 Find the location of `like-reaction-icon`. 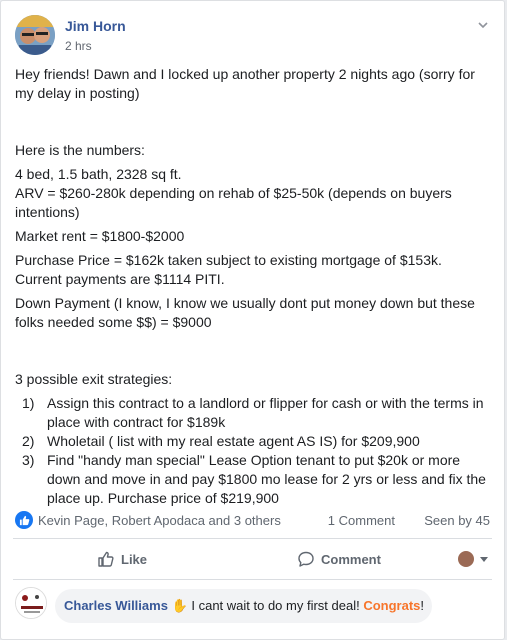

like-reaction-icon is located at coordinates (24, 520).